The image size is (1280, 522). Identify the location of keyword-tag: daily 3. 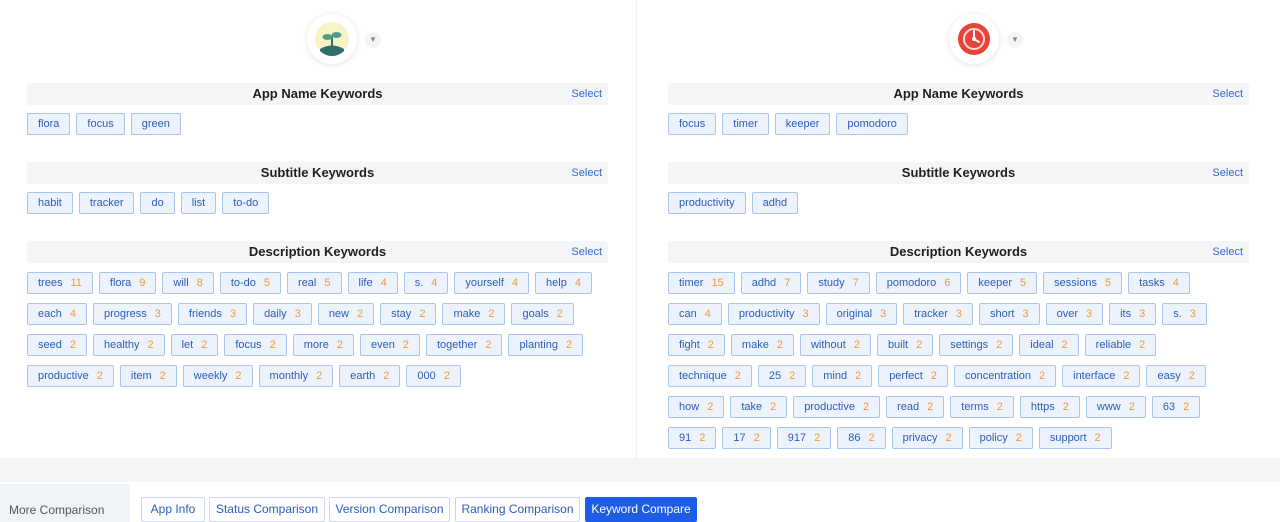
(282, 314).